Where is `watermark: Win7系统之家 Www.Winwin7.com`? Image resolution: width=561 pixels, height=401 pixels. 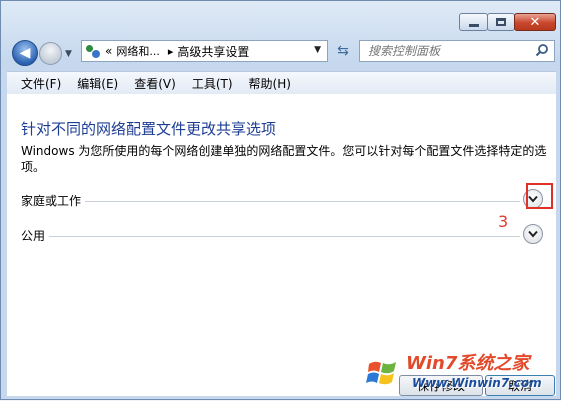
watermark: Win7系统之家 Www.Winwin7.com is located at coordinates (458, 373).